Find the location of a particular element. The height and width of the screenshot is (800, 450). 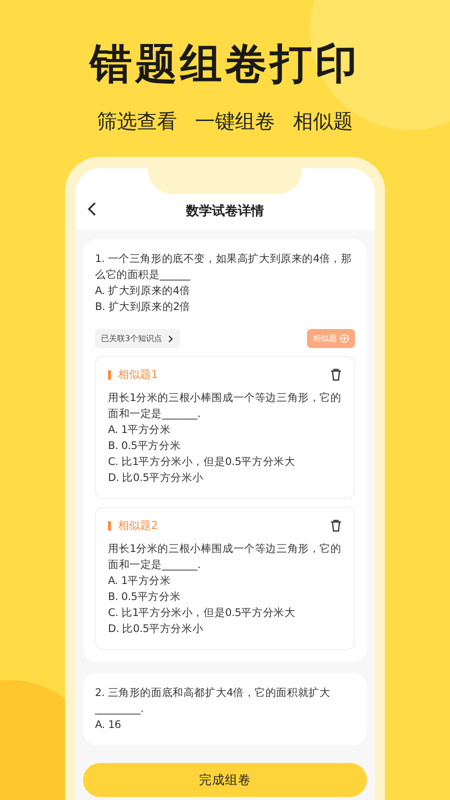

similar-question-title: 相似题2 is located at coordinates (138, 525).